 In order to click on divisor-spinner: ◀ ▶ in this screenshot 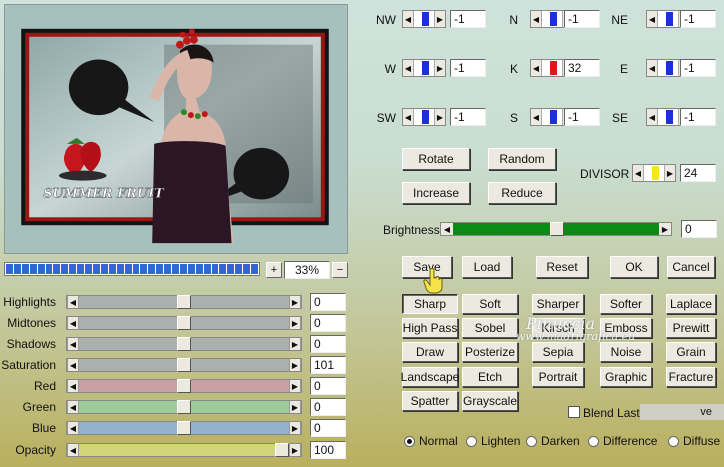, I will do `click(654, 173)`.